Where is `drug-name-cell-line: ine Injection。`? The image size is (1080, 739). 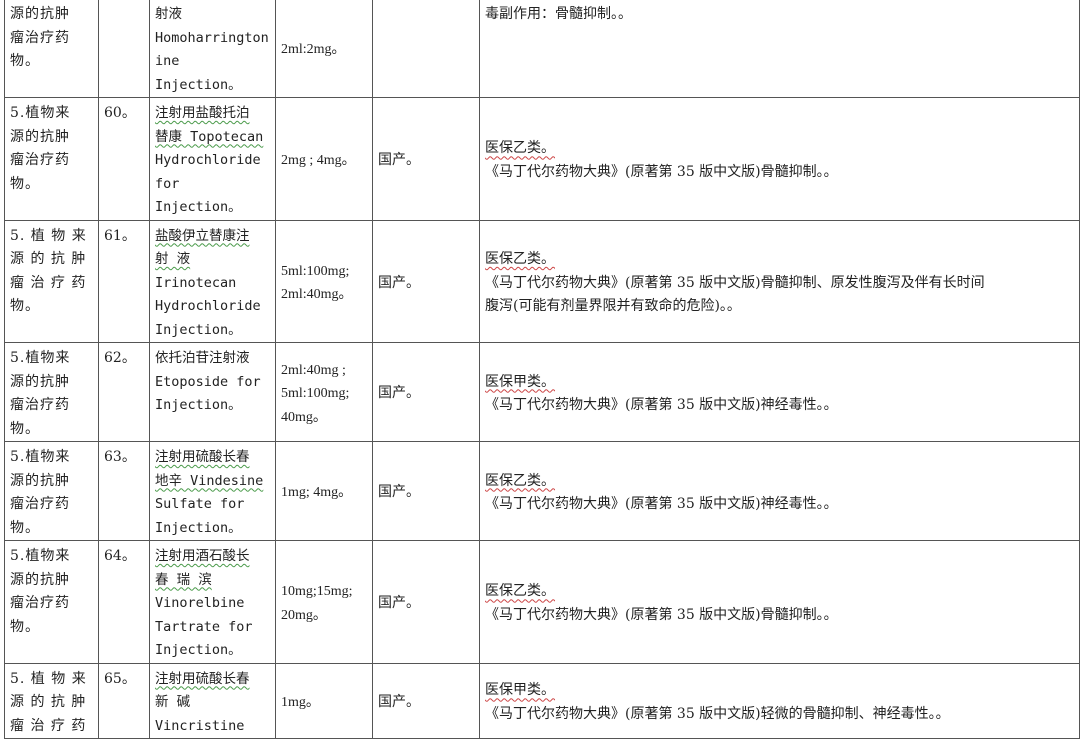
drug-name-cell-line: ine Injection。 is located at coordinates (198, 73).